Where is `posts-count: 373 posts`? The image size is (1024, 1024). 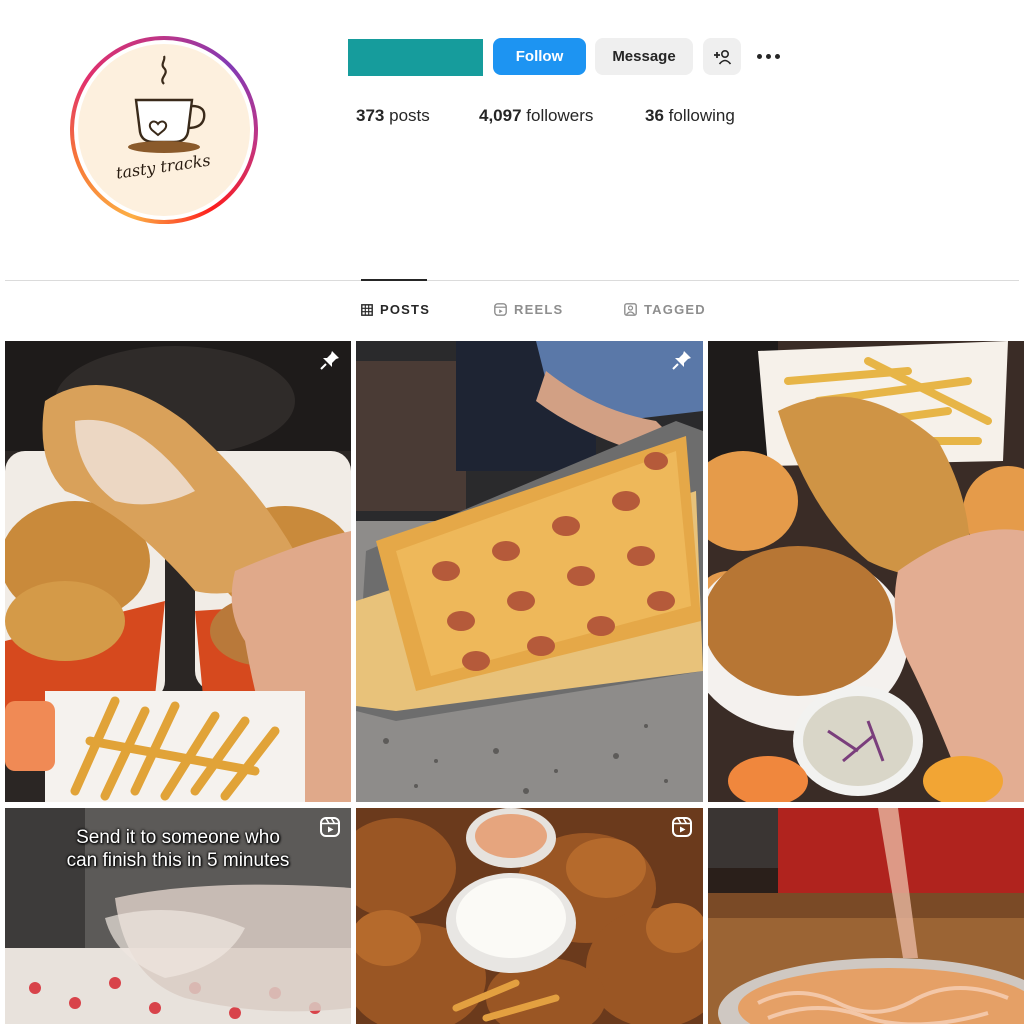 posts-count: 373 posts is located at coordinates (393, 116).